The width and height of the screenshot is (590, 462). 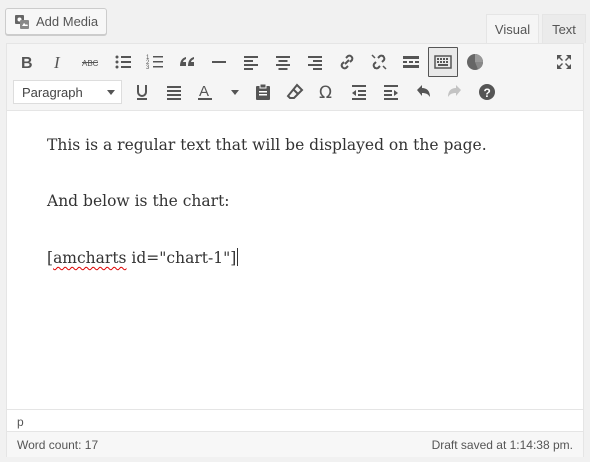 What do you see at coordinates (148, 68) in the screenshot?
I see `svg-text: 3` at bounding box center [148, 68].